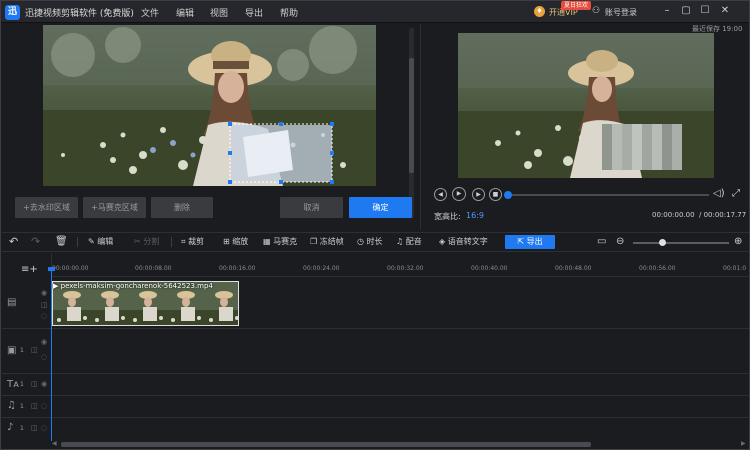  What do you see at coordinates (326, 444) in the screenshot?
I see `timeline-scroll-thumb` at bounding box center [326, 444].